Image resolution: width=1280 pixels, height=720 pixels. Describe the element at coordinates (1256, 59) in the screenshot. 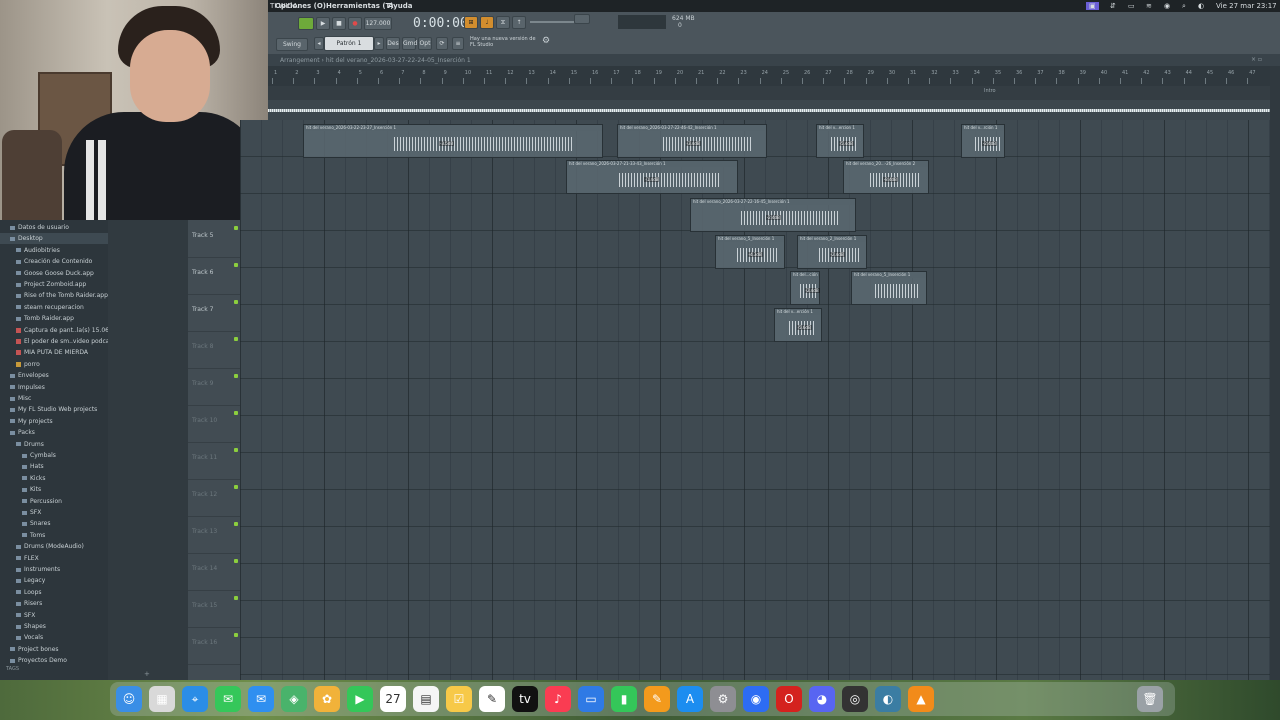

I see `window-close-icon: × ▫` at that location.